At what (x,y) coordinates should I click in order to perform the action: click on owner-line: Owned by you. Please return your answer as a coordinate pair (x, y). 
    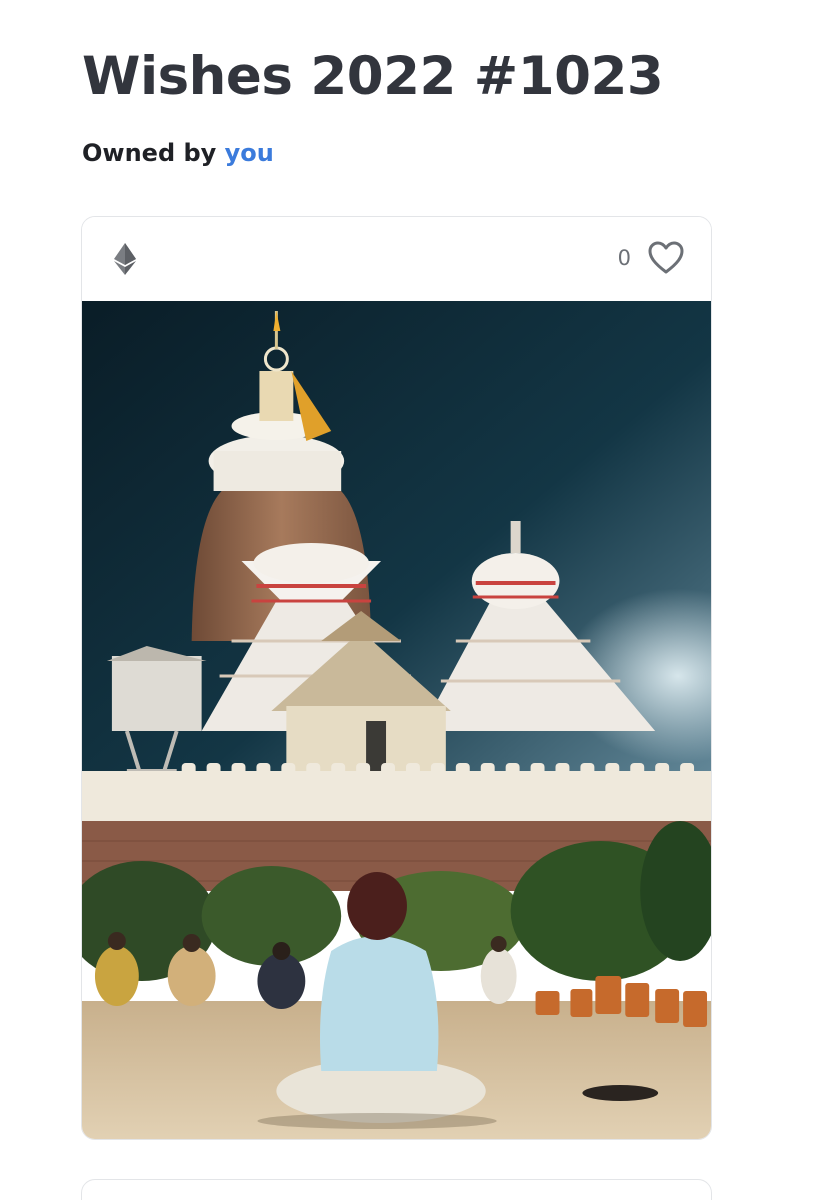
    Looking at the image, I should click on (178, 153).